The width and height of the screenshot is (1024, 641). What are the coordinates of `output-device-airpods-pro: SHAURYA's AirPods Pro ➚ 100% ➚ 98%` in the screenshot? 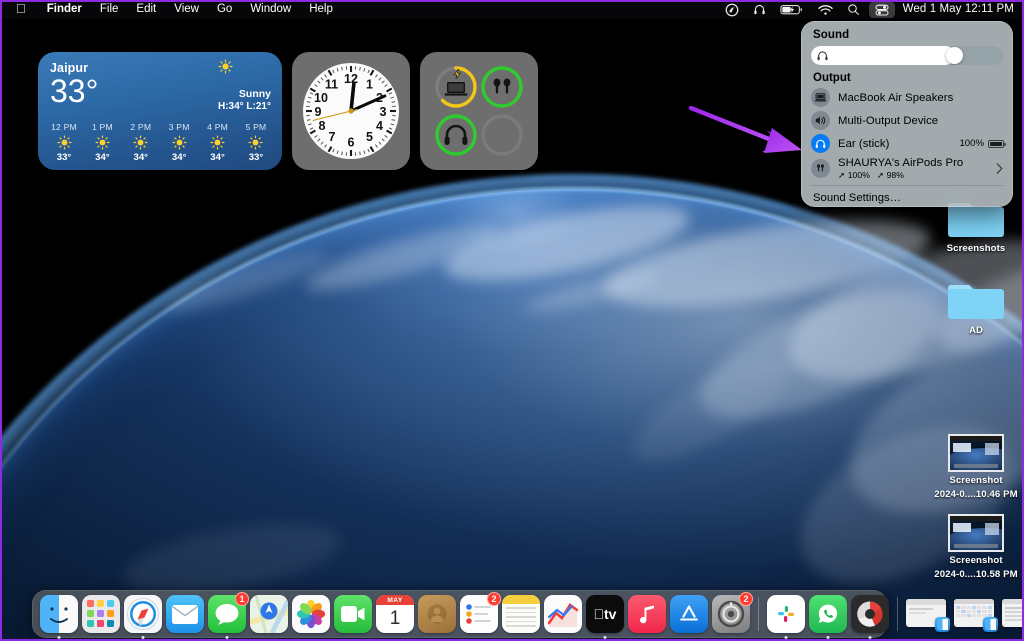 It's located at (907, 168).